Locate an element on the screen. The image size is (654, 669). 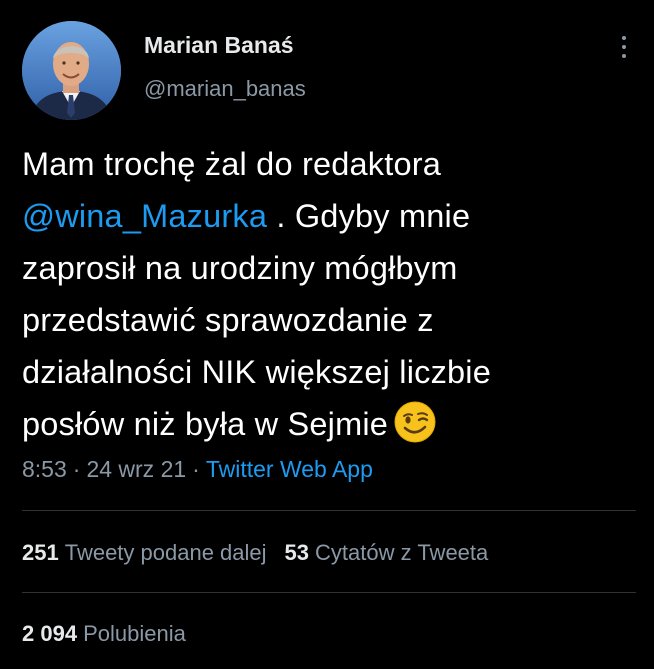
tweet-meta: 8:53 · 24 wrz 21 · Twitter Web App is located at coordinates (197, 469).